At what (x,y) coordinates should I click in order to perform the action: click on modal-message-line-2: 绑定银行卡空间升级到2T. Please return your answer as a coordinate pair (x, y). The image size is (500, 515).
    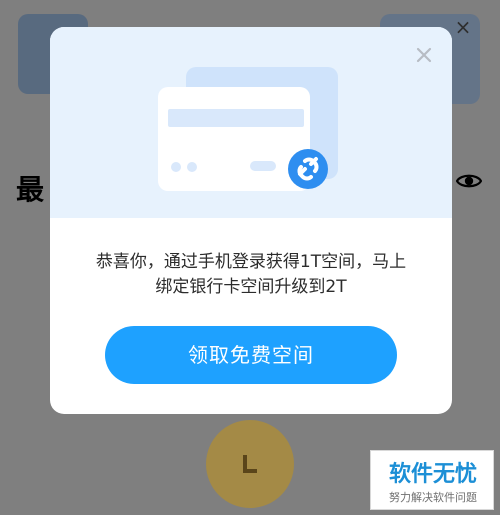
    Looking at the image, I should click on (251, 287).